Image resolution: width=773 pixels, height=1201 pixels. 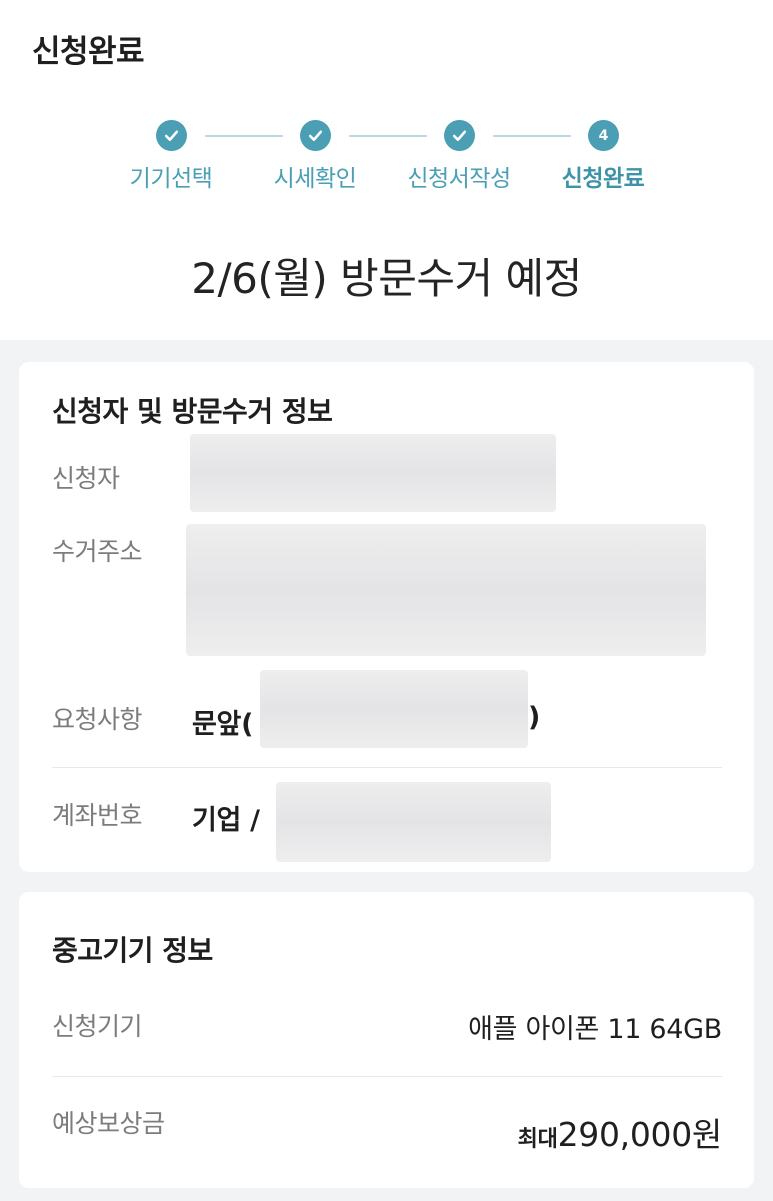 What do you see at coordinates (459, 135) in the screenshot?
I see `step-3-check-icon` at bounding box center [459, 135].